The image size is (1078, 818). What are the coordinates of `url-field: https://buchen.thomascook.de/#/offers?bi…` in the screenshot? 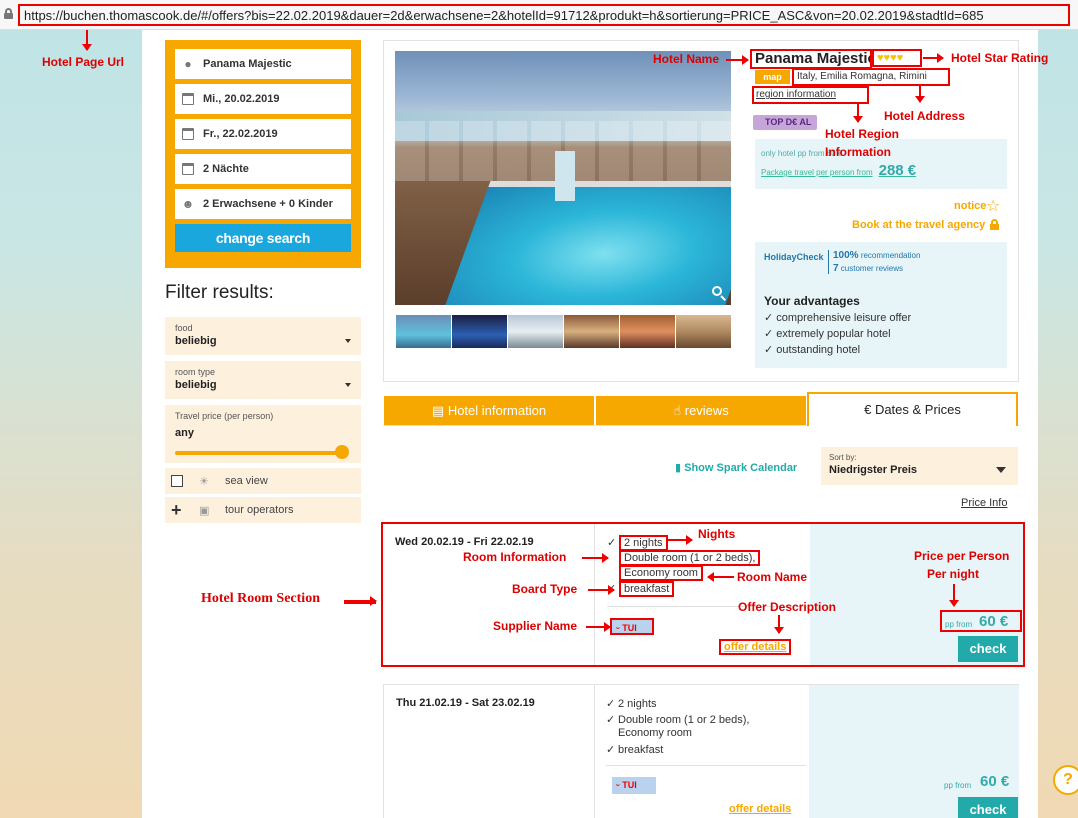 It's located at (544, 15).